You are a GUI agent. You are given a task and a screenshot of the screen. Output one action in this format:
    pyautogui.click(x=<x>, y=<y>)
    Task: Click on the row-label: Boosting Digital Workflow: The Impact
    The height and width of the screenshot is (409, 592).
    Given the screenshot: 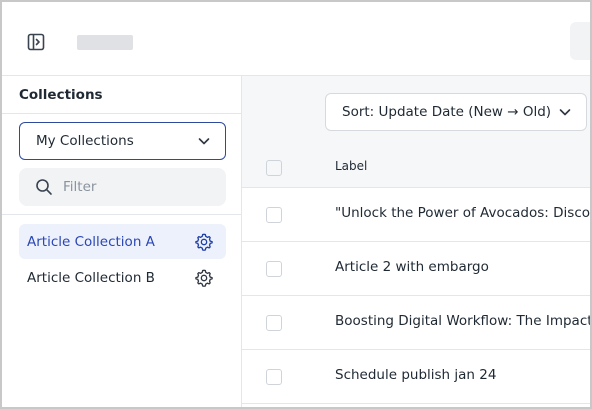 What is the action you would take?
    pyautogui.click(x=462, y=321)
    